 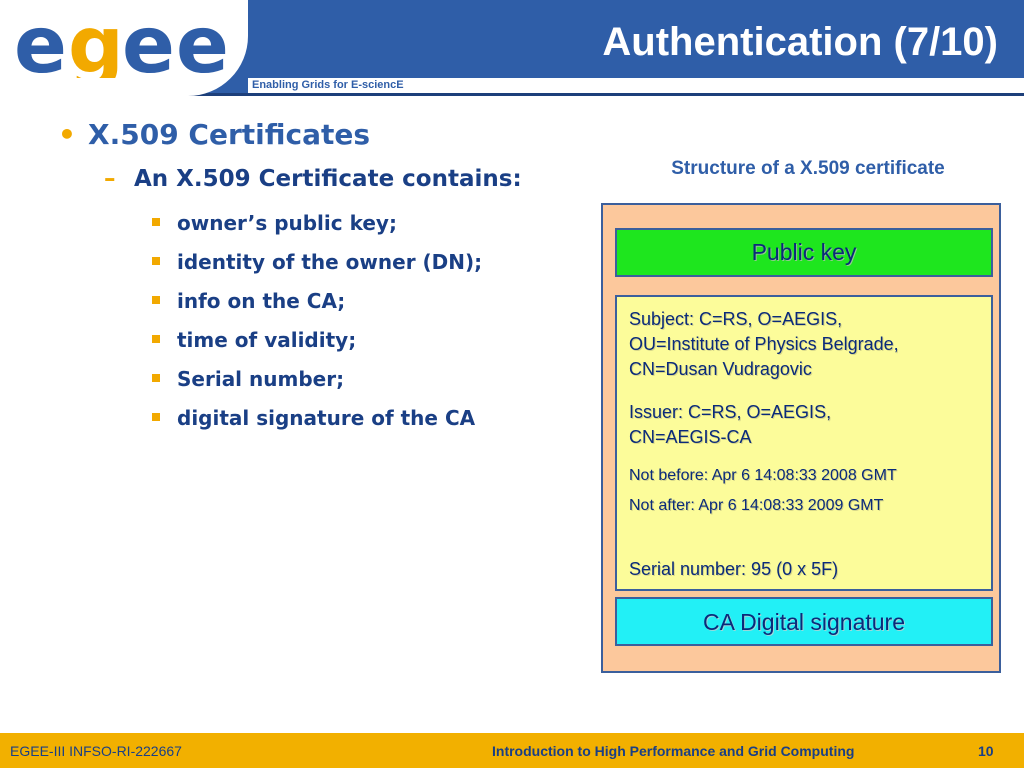 What do you see at coordinates (328, 85) in the screenshot?
I see `tagline: Enabling Grids for E-sciencE` at bounding box center [328, 85].